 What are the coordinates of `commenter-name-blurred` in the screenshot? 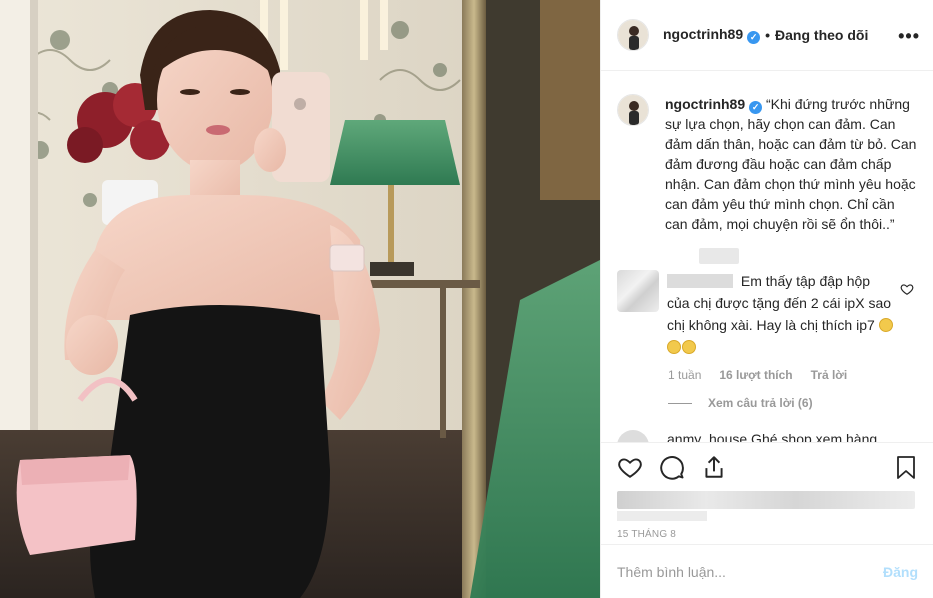 It's located at (700, 281).